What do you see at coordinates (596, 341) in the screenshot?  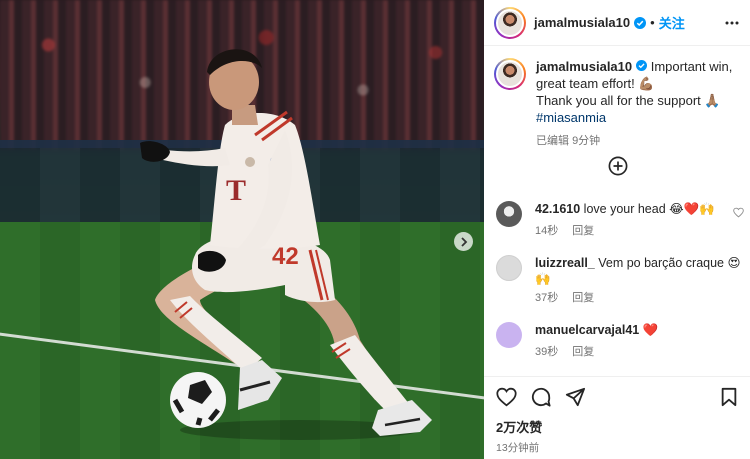 I see `comment-body: manuelcarvajal41 ❤️ 39秒 回复` at bounding box center [596, 341].